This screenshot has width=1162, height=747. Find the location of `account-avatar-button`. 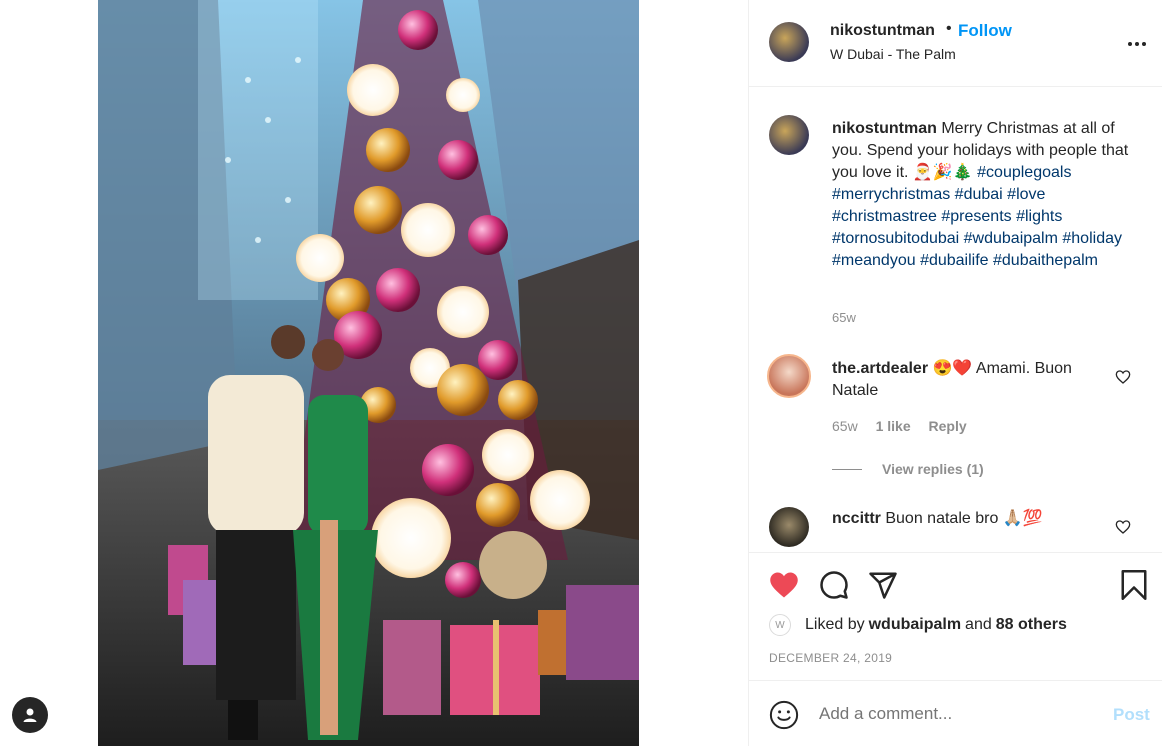

account-avatar-button is located at coordinates (30, 715).